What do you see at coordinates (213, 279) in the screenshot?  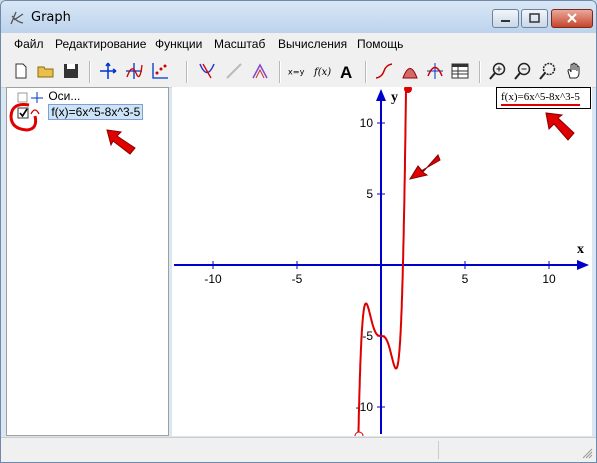 I see `x-tick-label: -10` at bounding box center [213, 279].